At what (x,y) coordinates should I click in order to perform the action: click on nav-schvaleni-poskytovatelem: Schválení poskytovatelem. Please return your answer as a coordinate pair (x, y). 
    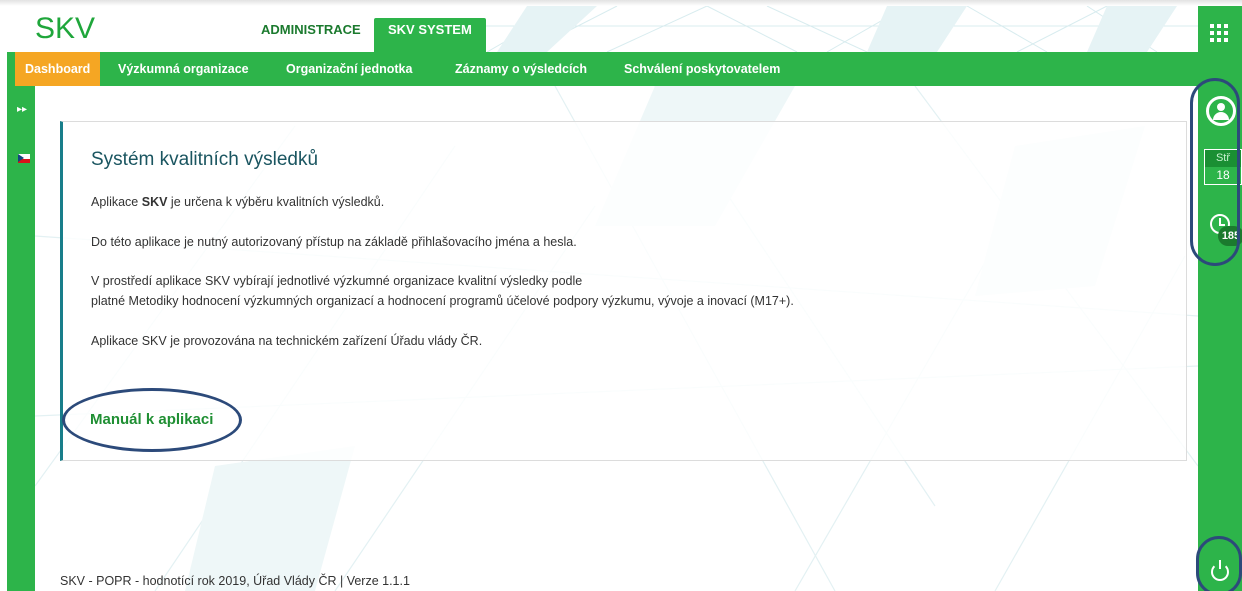
    Looking at the image, I should click on (702, 69).